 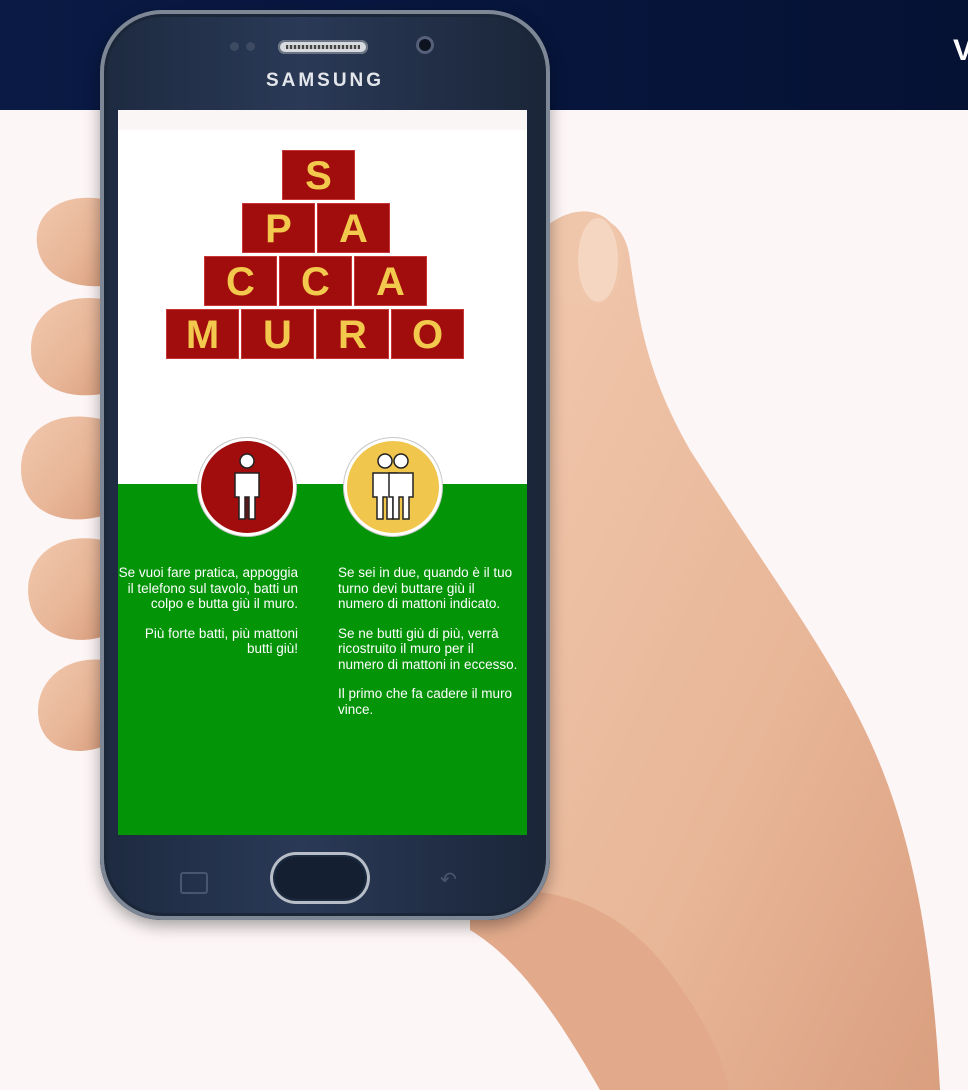 I want to click on two-people-icon, so click(x=393, y=486).